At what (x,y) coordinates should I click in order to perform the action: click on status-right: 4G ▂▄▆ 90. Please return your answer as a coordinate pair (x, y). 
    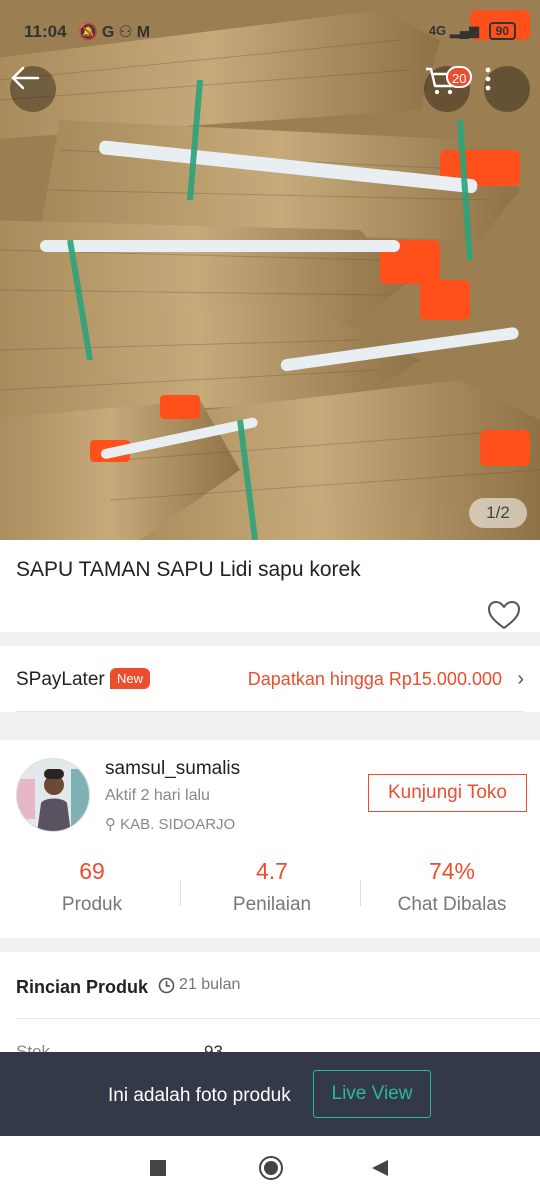
    Looking at the image, I should click on (472, 31).